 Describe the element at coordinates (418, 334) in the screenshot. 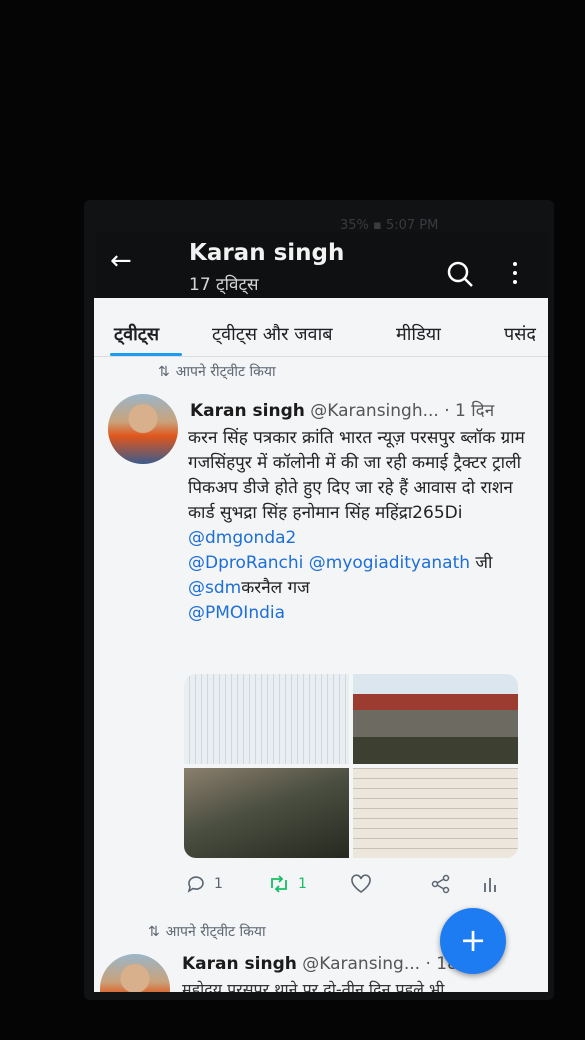

I see `tab-media: मीडिया` at that location.